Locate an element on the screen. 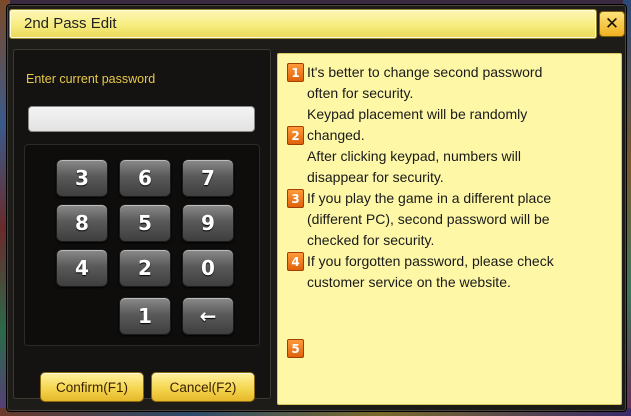 This screenshot has width=631, height=416. title-bar: 2nd Pass Edit is located at coordinates (303, 24).